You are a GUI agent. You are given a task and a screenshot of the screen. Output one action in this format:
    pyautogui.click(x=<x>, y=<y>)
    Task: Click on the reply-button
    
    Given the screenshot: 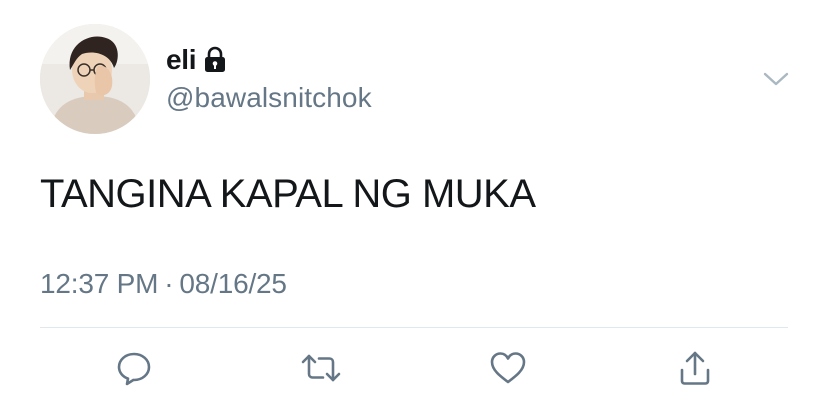 What is the action you would take?
    pyautogui.click(x=134, y=368)
    